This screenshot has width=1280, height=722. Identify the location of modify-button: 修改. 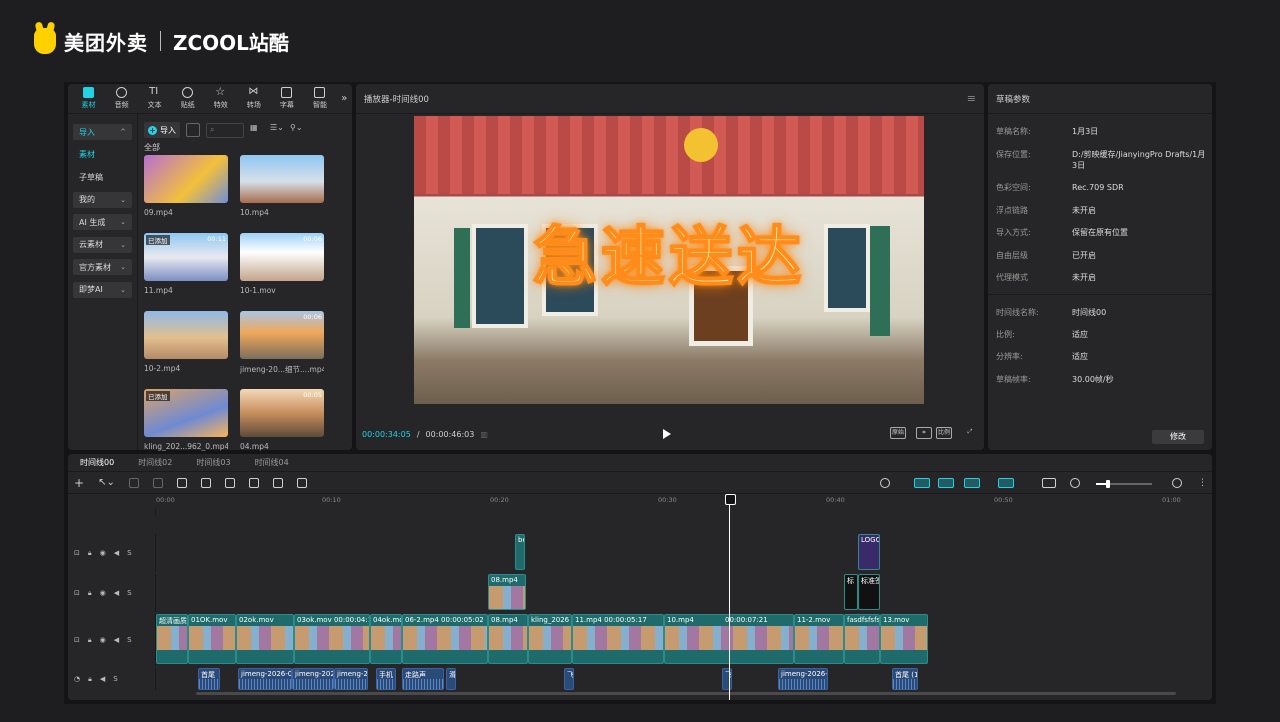
(1178, 437).